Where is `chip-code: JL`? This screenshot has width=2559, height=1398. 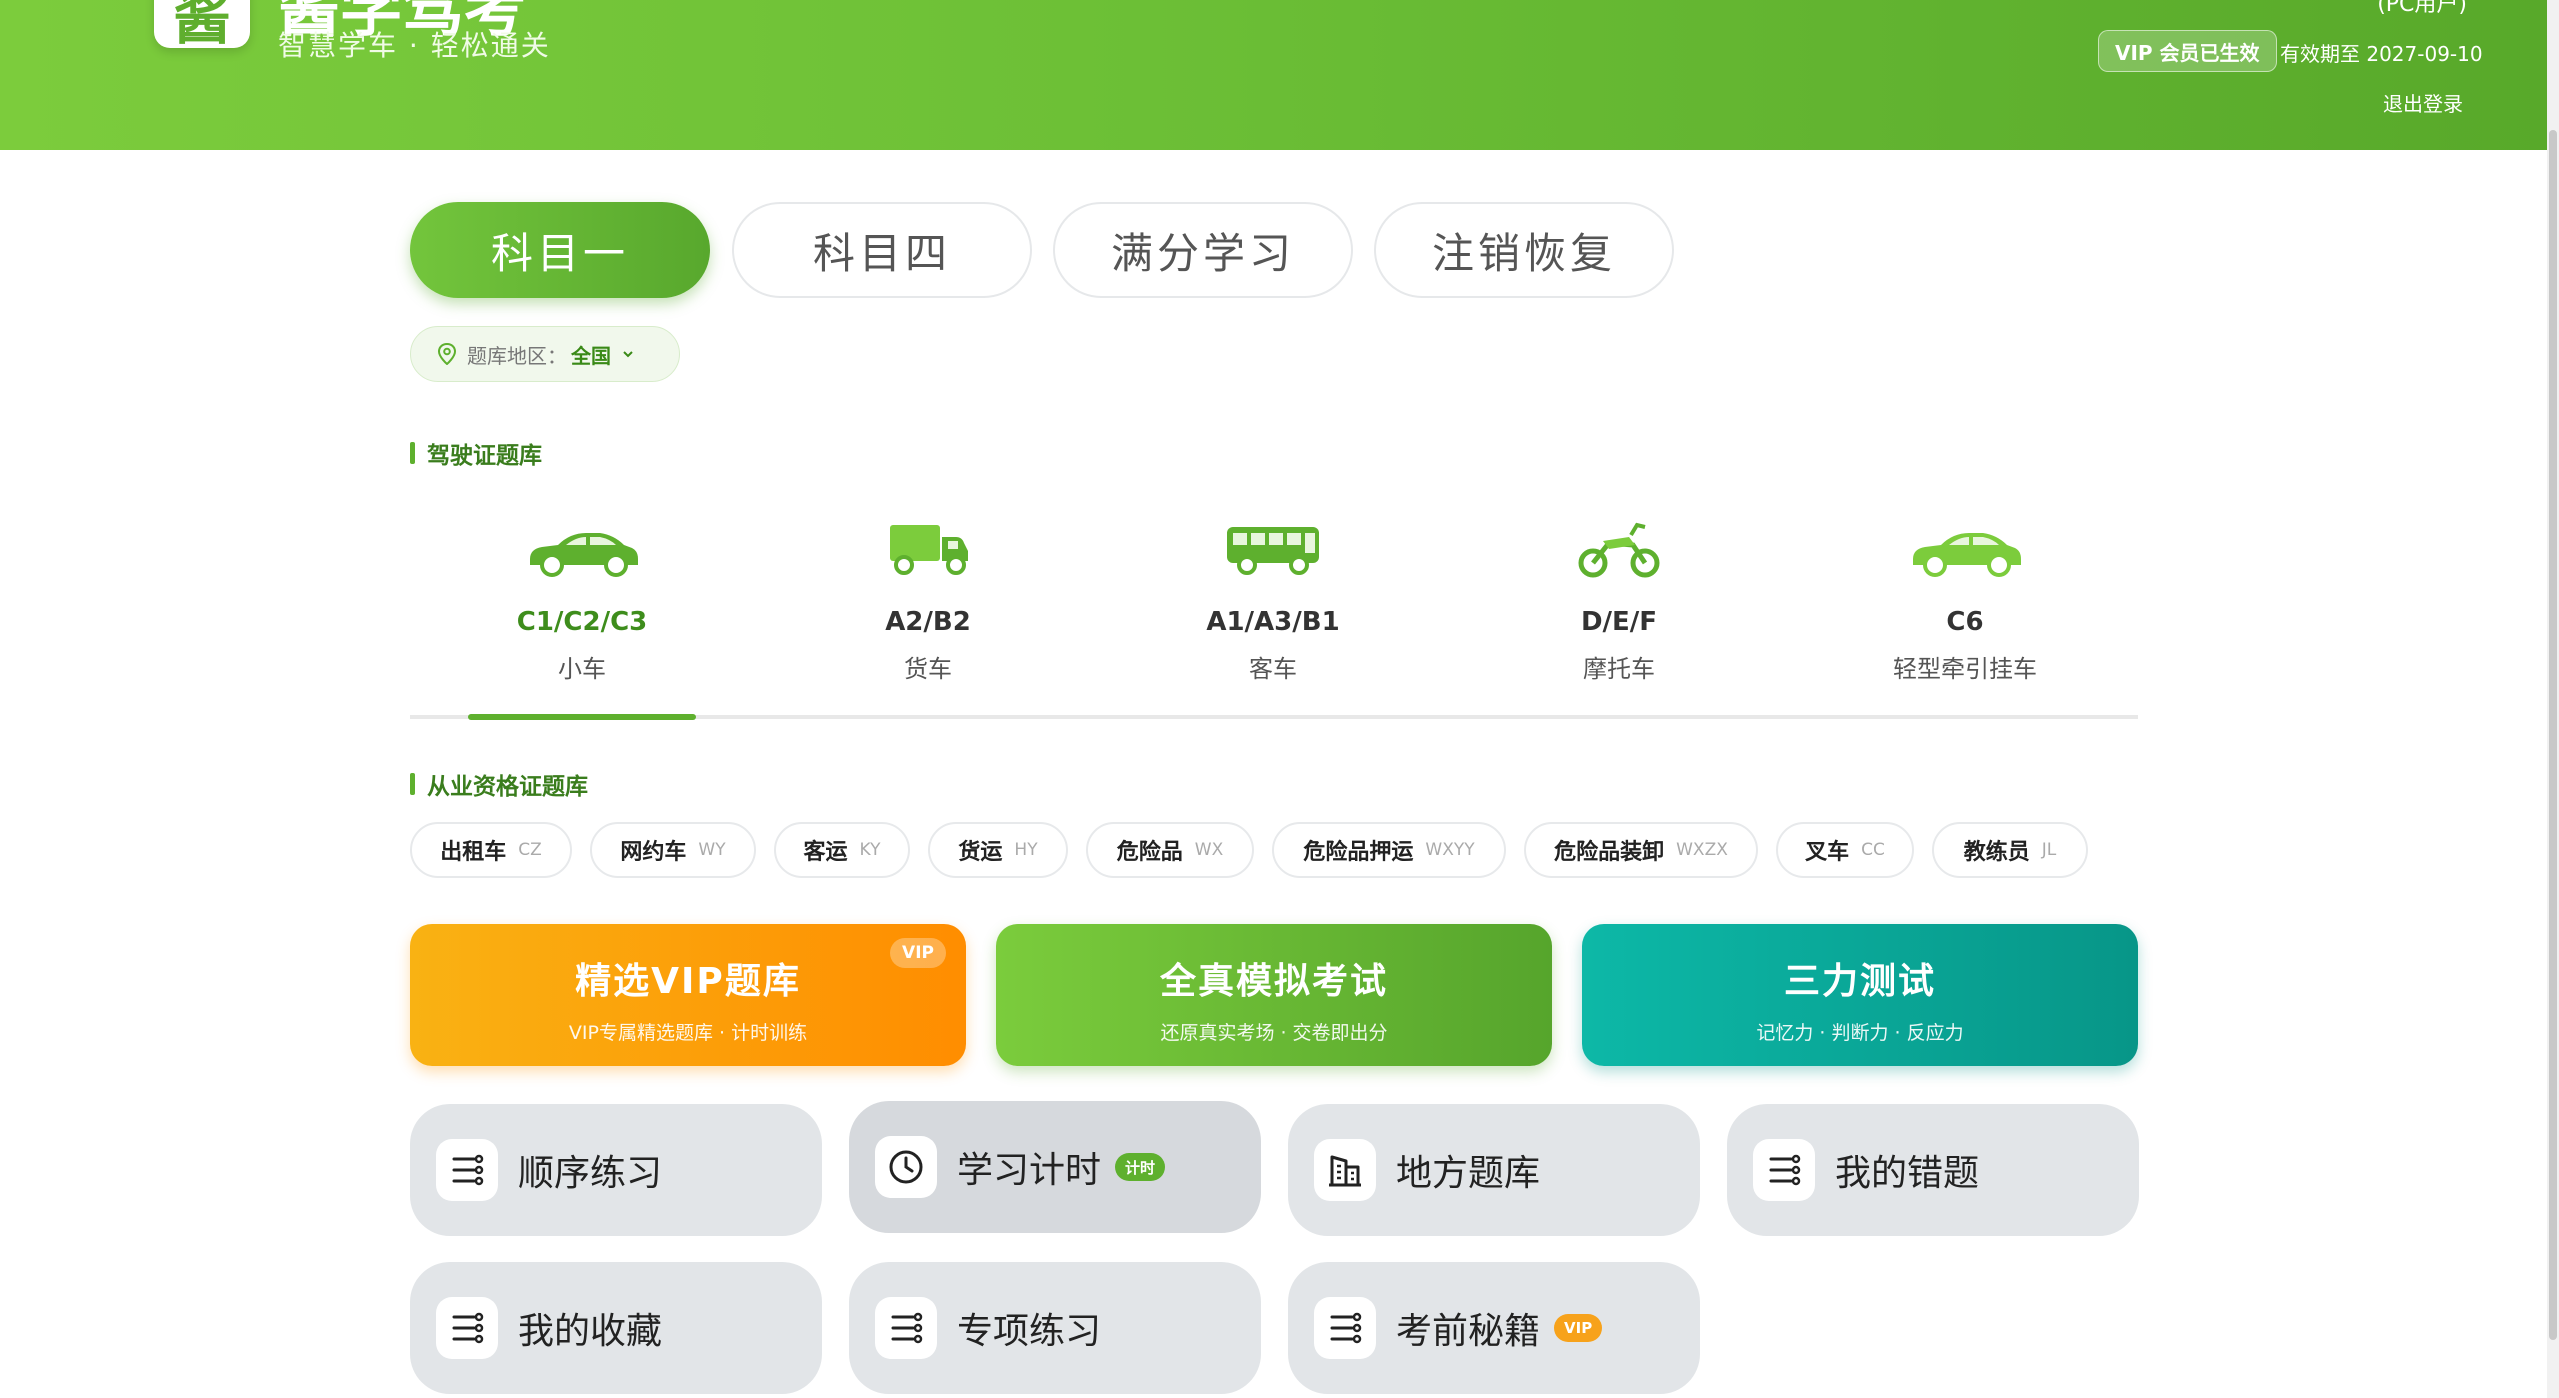
chip-code: JL is located at coordinates (2049, 850).